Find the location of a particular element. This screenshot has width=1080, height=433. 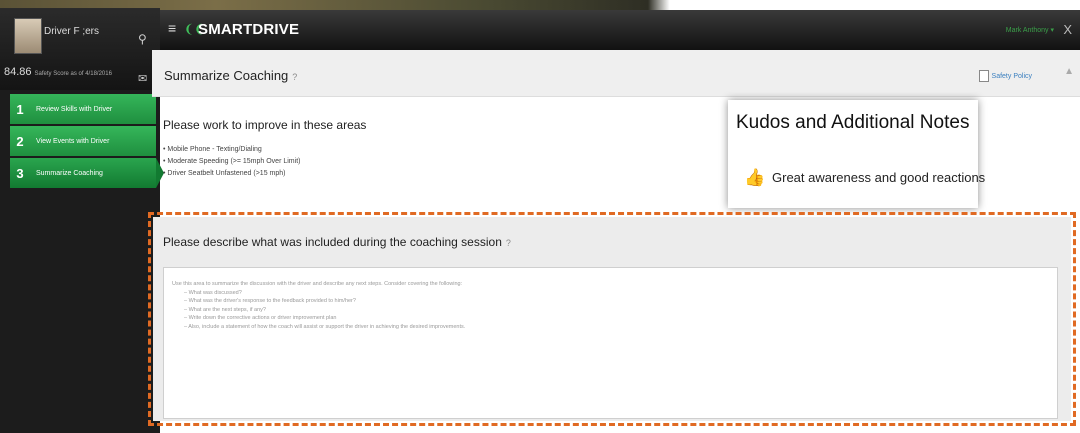

improvement-title: Please work to improve in these areas is located at coordinates (265, 125).